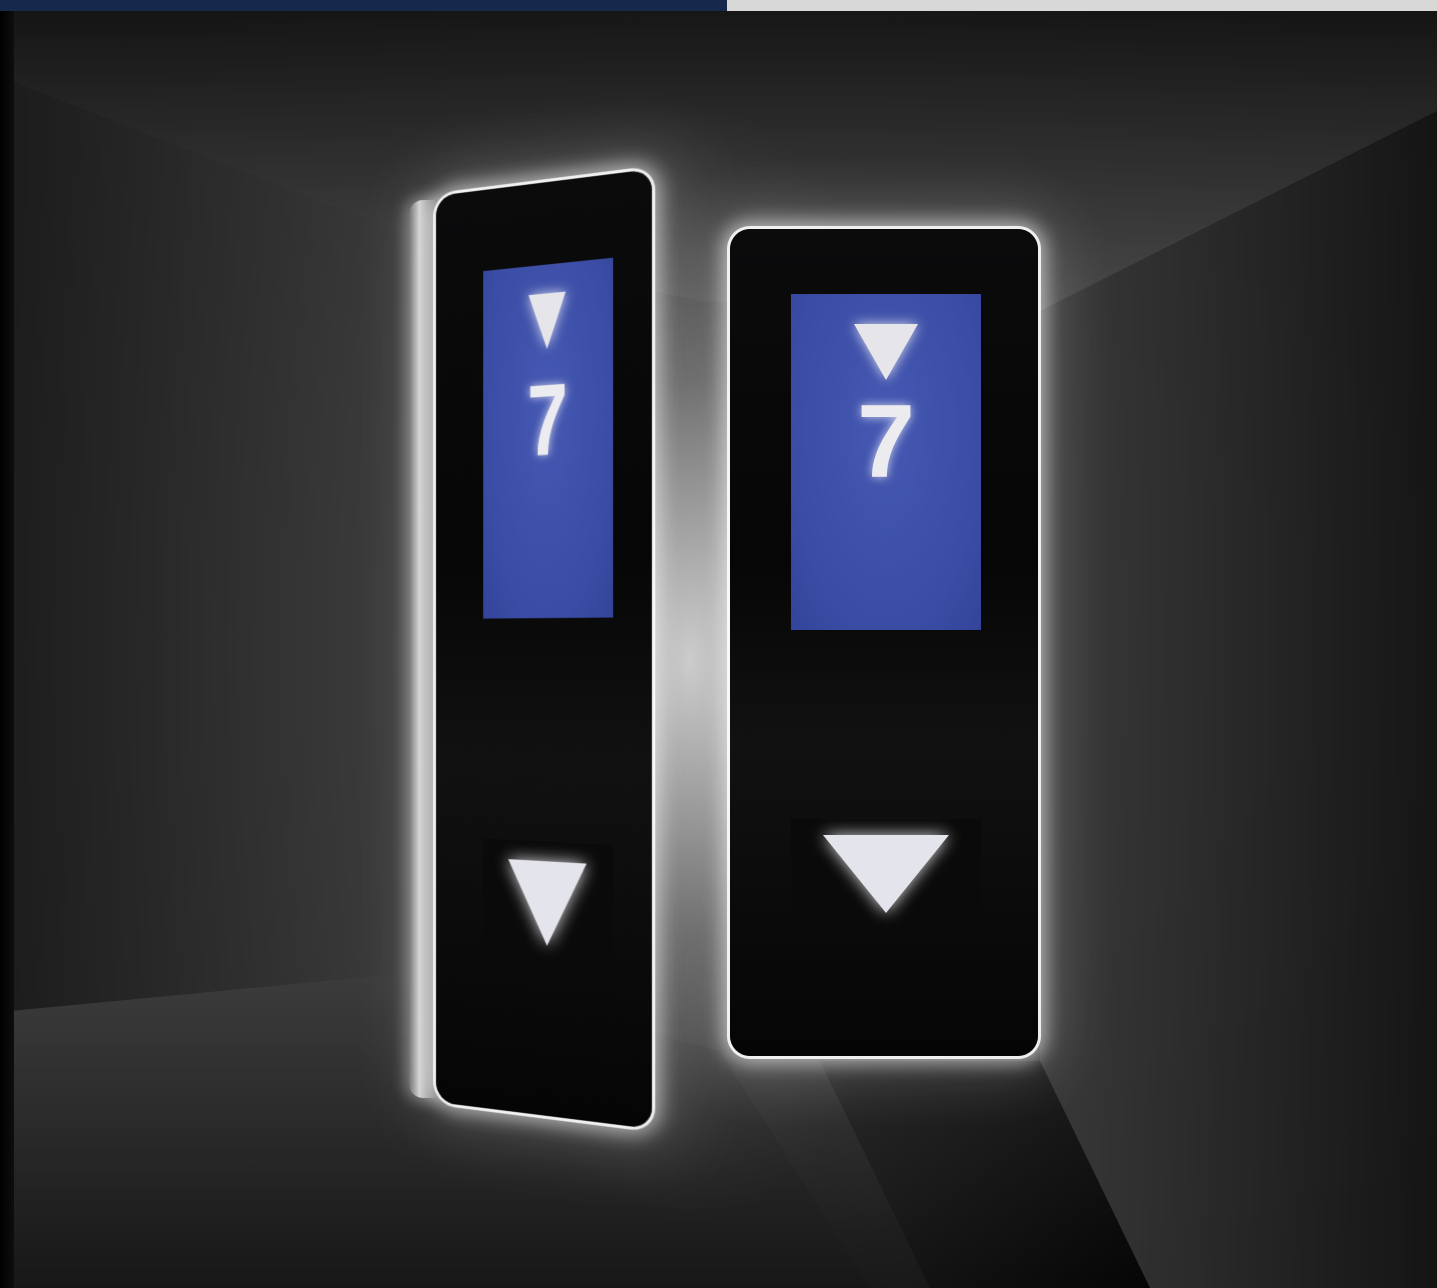 Image resolution: width=1437 pixels, height=1288 pixels. I want to click on top-bar-left, so click(363, 5).